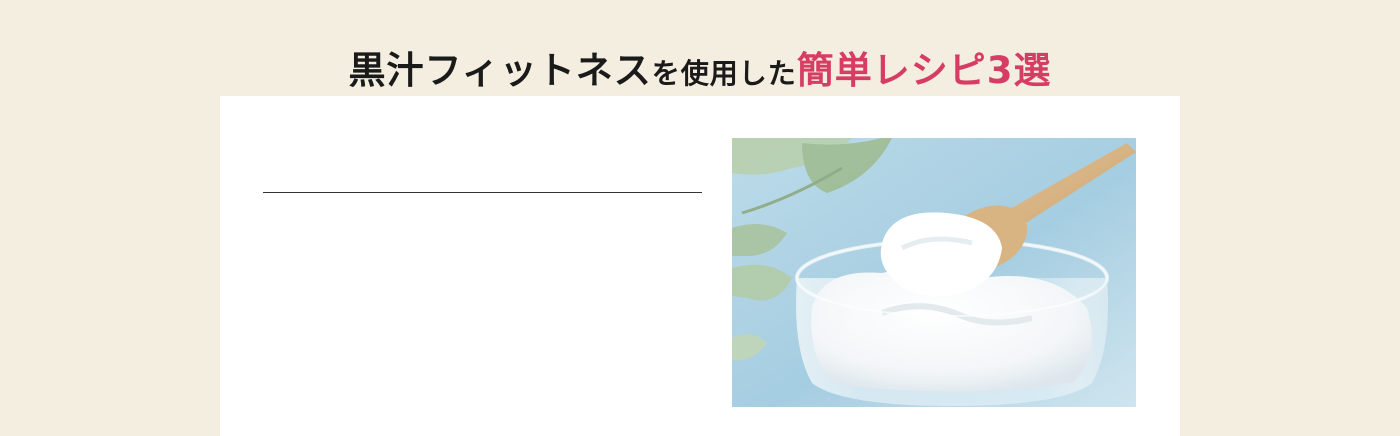 The image size is (1400, 436). Describe the element at coordinates (924, 71) in the screenshot. I see `heading-highlight: 簡単レシピ3選` at that location.